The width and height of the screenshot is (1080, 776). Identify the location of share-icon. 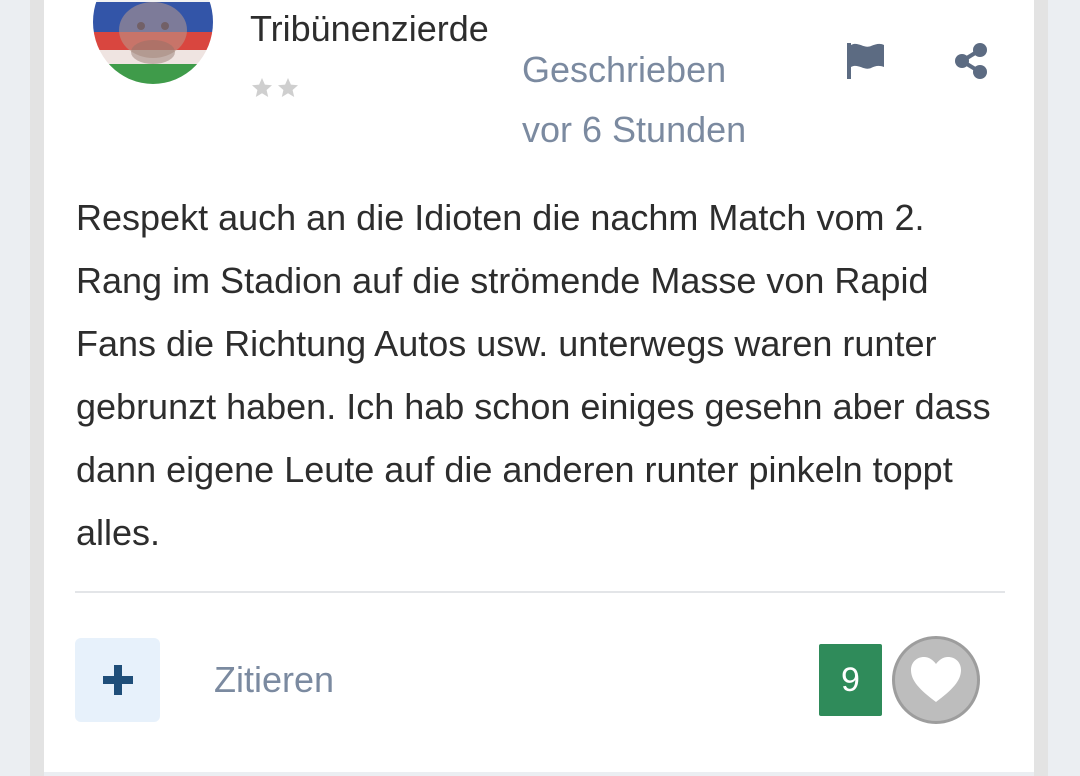
(971, 61).